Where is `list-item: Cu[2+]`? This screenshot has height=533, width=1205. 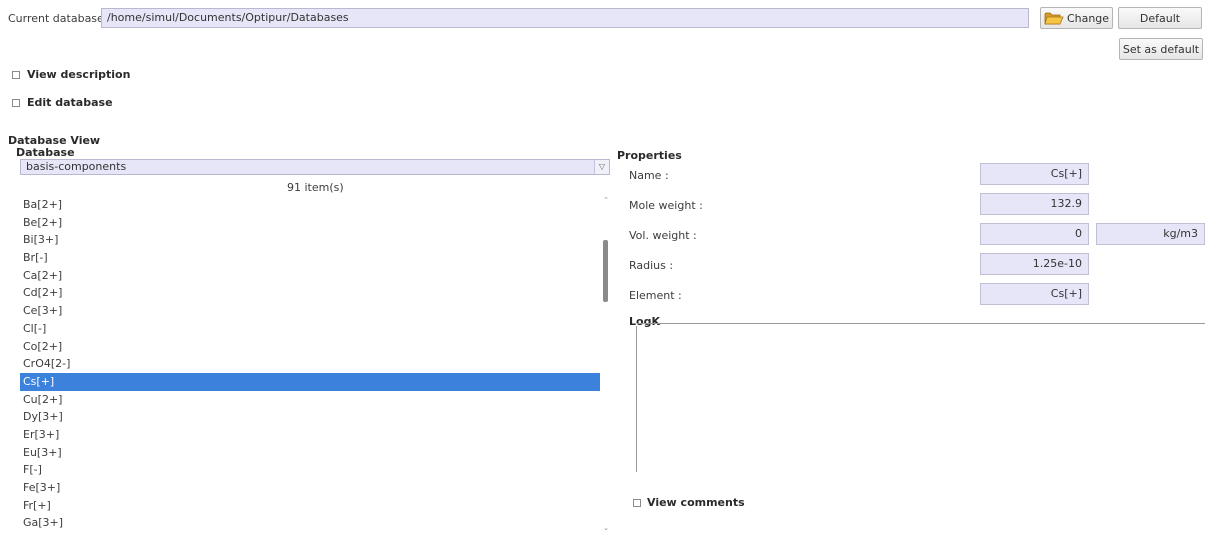
list-item: Cu[2+] is located at coordinates (310, 400).